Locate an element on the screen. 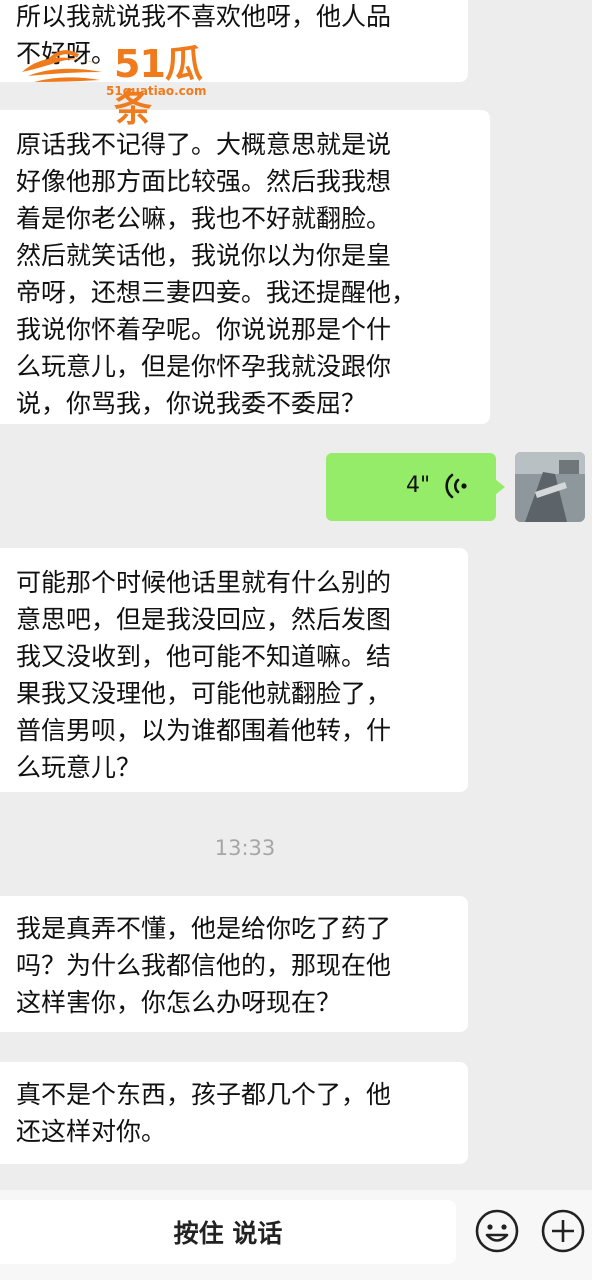 This screenshot has height=1280, width=592. plus-icon is located at coordinates (563, 1231).